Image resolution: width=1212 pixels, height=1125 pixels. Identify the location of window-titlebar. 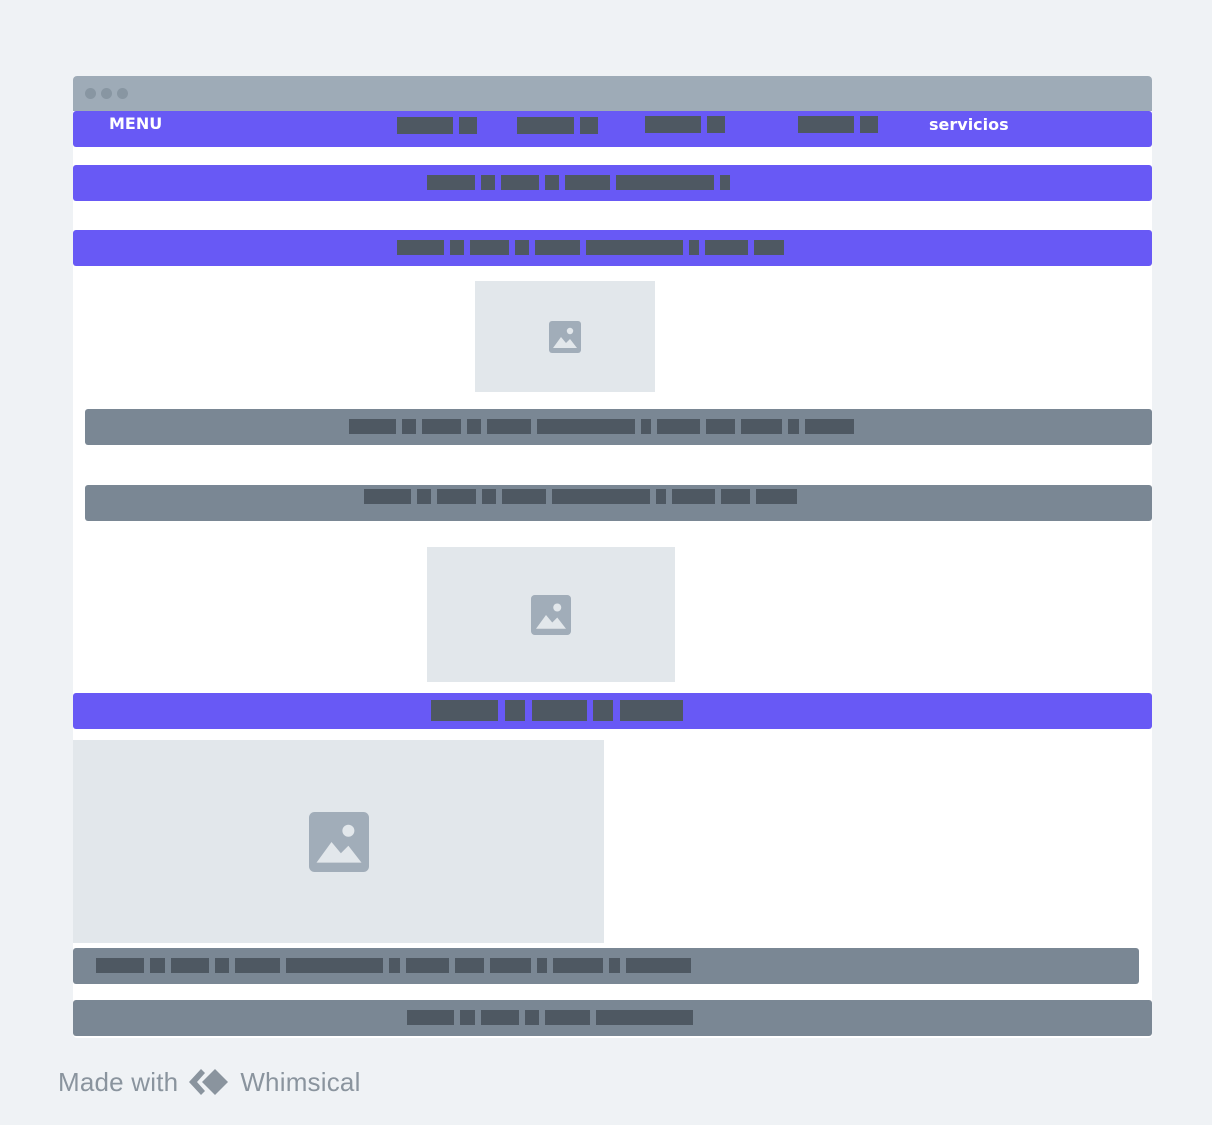
(612, 93).